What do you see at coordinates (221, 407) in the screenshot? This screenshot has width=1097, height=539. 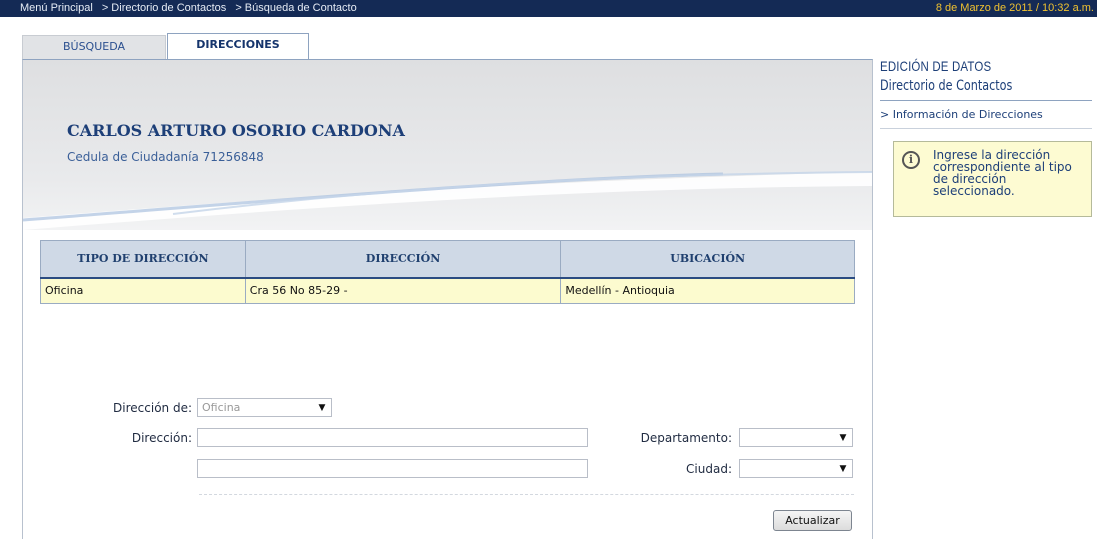 I see `direccion-de-value: Oficina` at bounding box center [221, 407].